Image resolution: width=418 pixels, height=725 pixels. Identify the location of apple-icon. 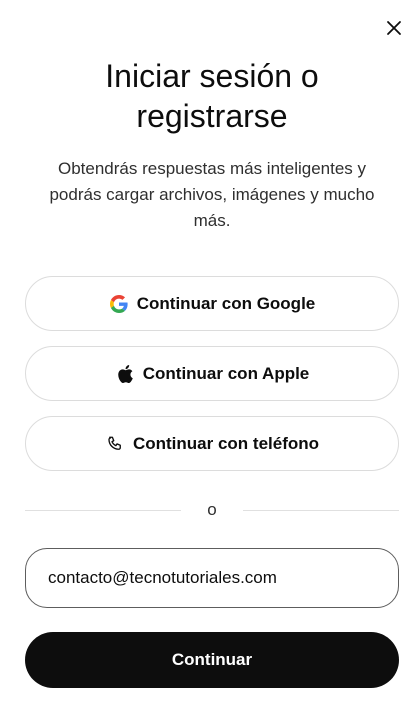
(125, 374).